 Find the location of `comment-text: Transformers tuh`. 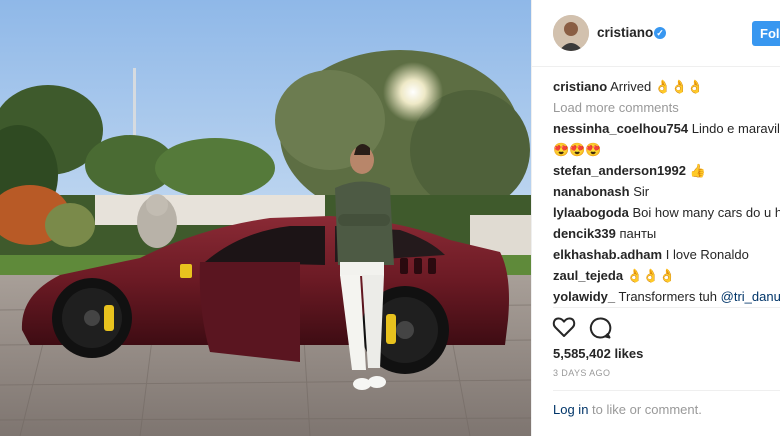

comment-text: Transformers tuh is located at coordinates (668, 296).